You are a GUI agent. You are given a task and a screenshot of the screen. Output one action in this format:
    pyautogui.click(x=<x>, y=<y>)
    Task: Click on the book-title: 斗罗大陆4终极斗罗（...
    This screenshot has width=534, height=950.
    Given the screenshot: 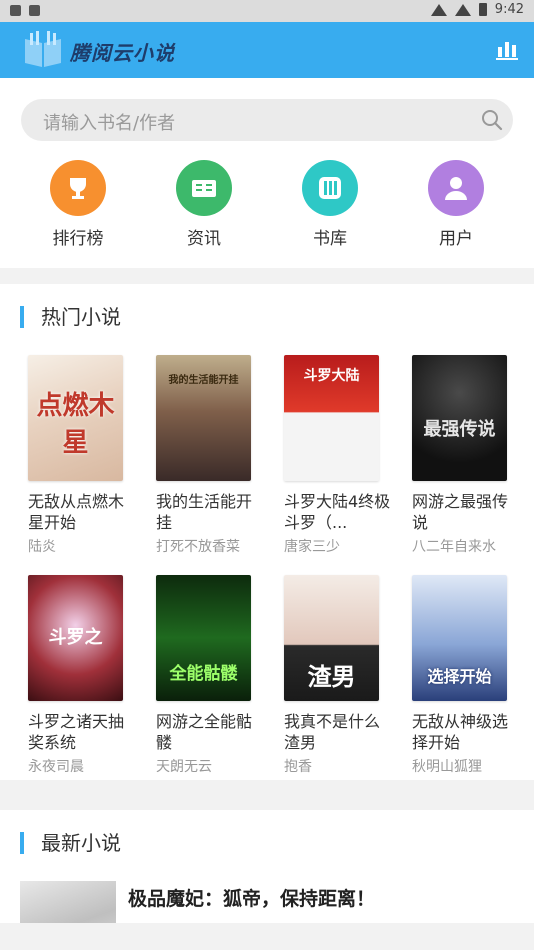 What is the action you would take?
    pyautogui.click(x=337, y=512)
    